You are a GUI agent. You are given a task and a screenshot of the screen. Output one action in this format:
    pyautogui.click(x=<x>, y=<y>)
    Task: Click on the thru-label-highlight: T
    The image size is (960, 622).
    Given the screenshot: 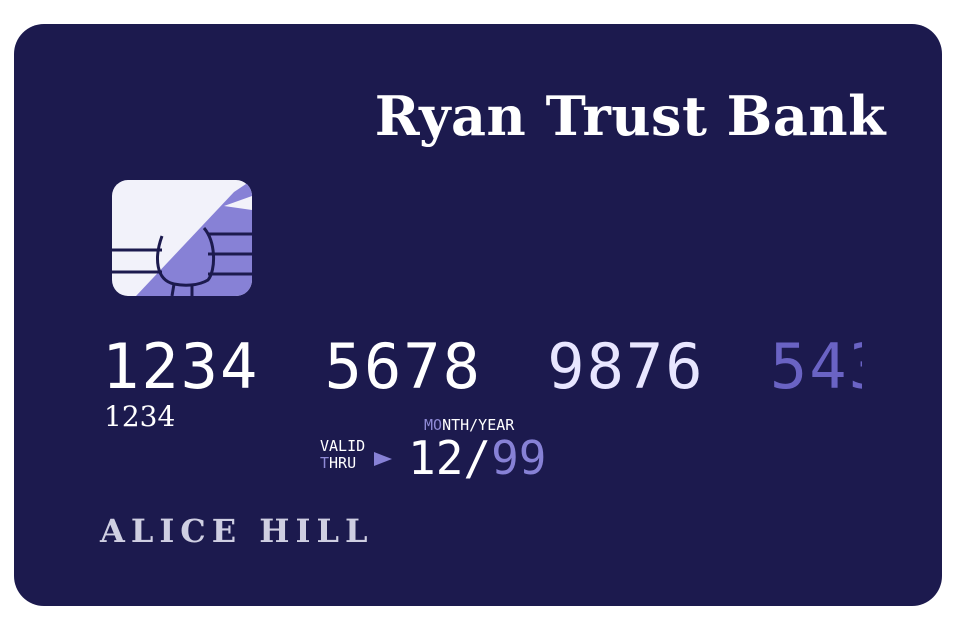 What is the action you would take?
    pyautogui.click(x=325, y=463)
    